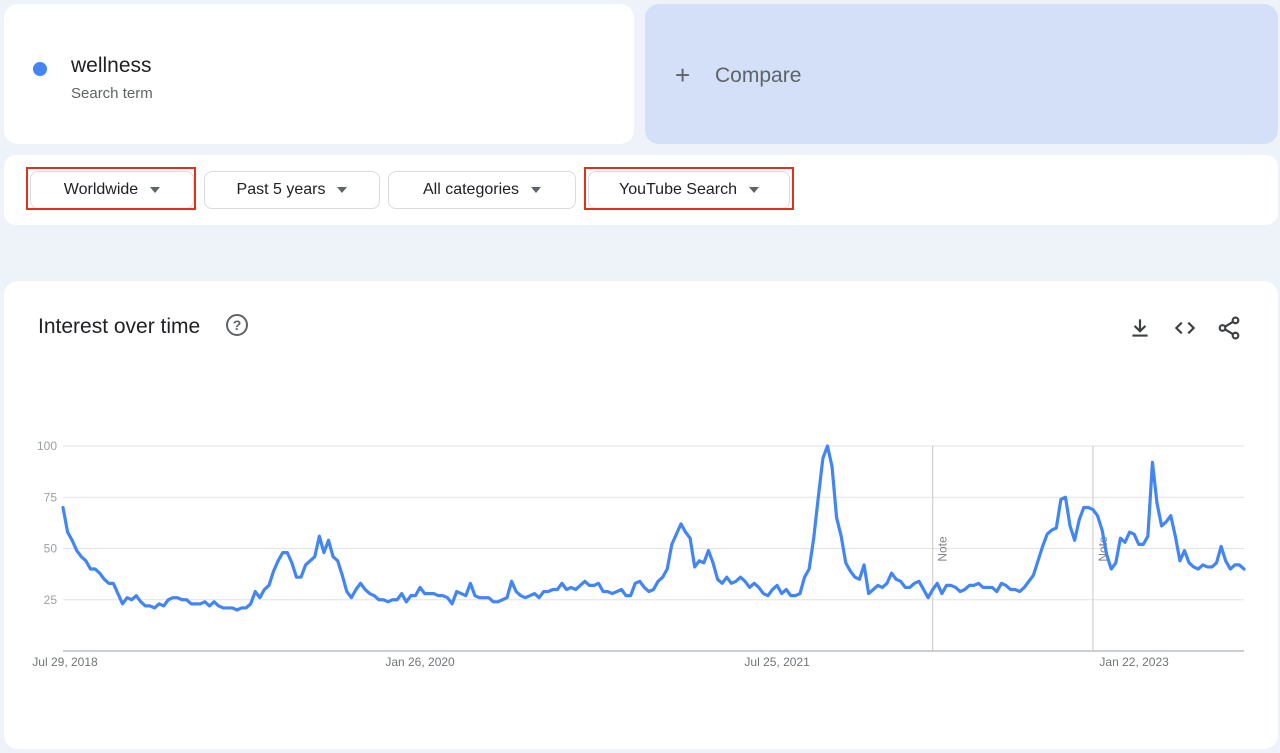 This screenshot has width=1280, height=753. What do you see at coordinates (1185, 328) in the screenshot?
I see `embed-code-icon` at bounding box center [1185, 328].